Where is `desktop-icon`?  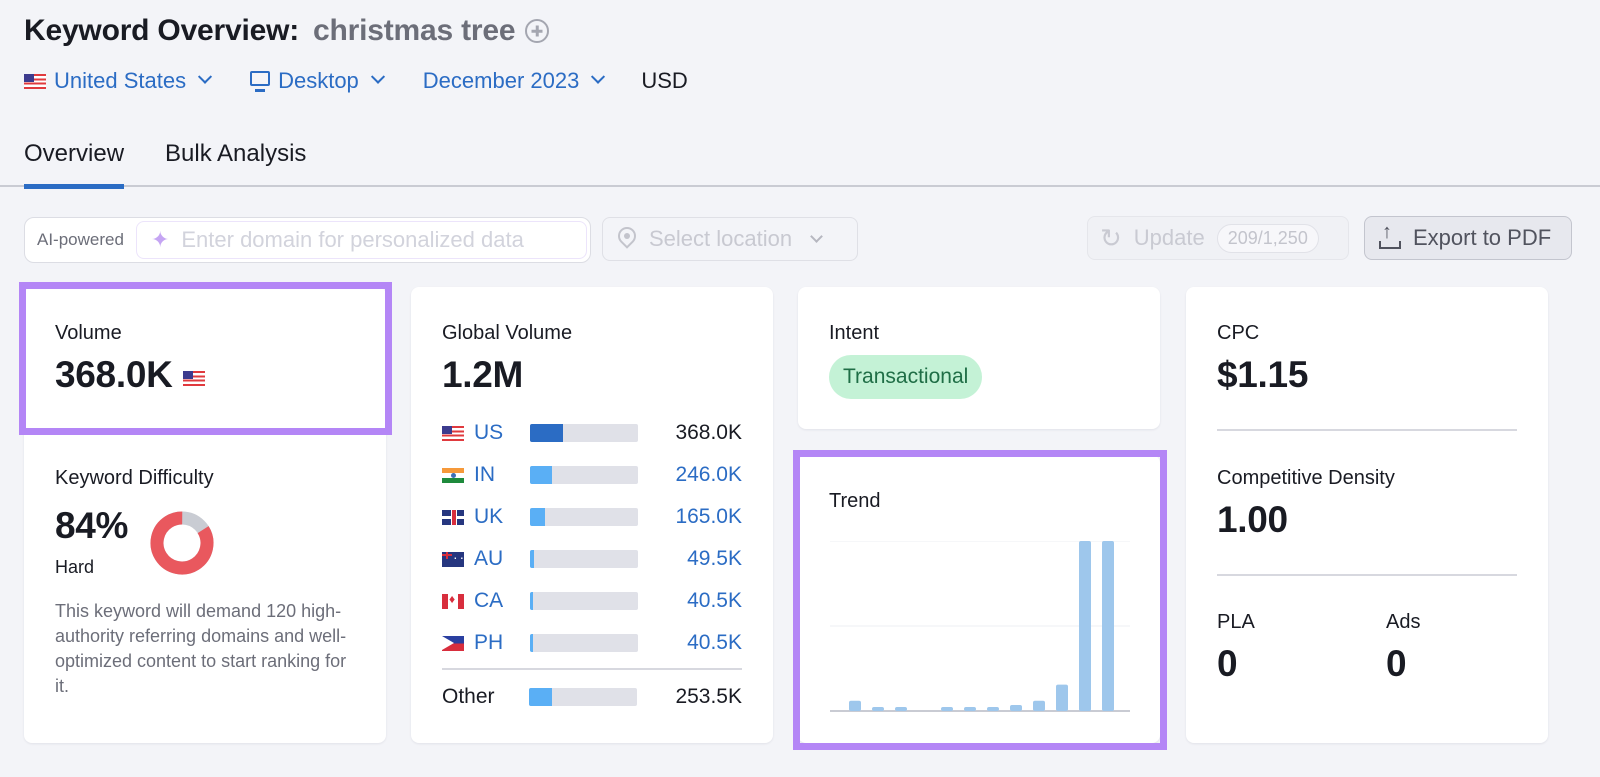 desktop-icon is located at coordinates (260, 78).